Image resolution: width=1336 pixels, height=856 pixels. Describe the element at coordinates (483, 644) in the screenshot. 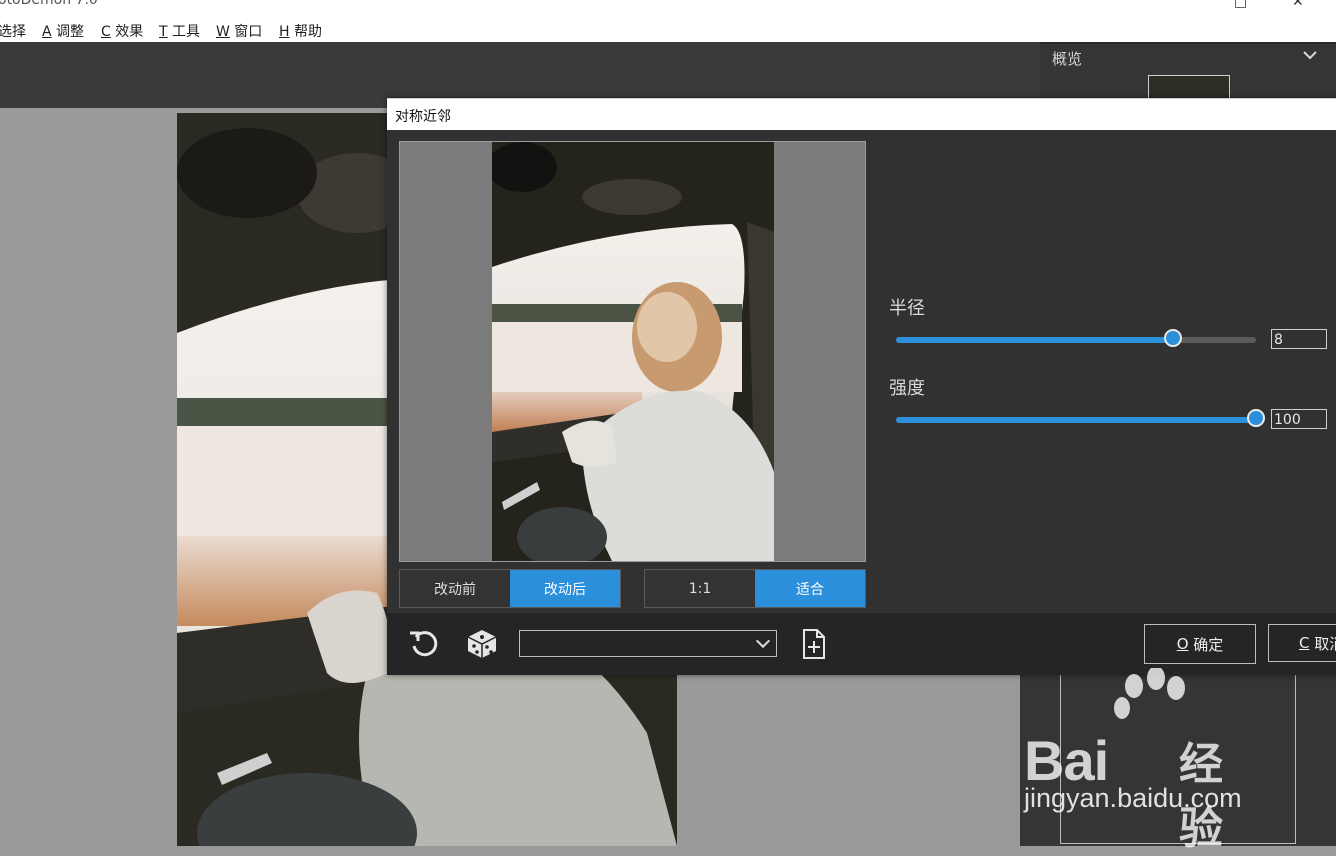

I see `dice-icon` at that location.